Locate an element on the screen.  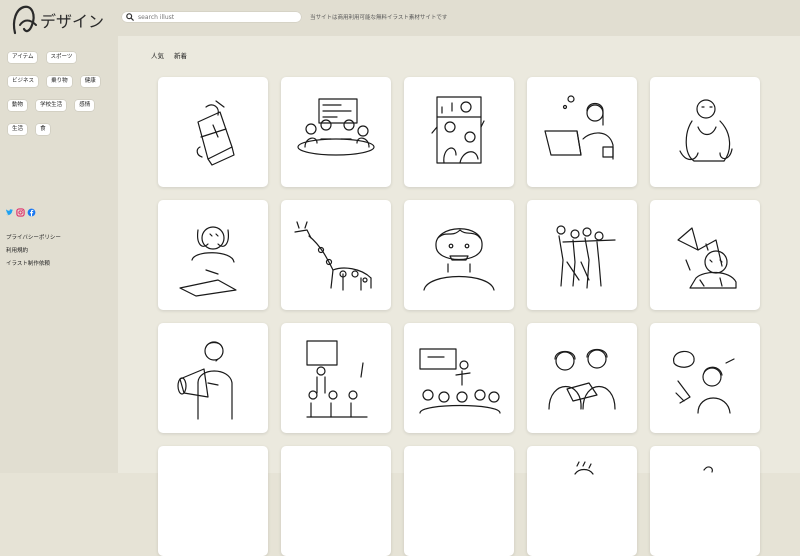
tag-vehicle: 乗り物 is located at coordinates (59, 81).